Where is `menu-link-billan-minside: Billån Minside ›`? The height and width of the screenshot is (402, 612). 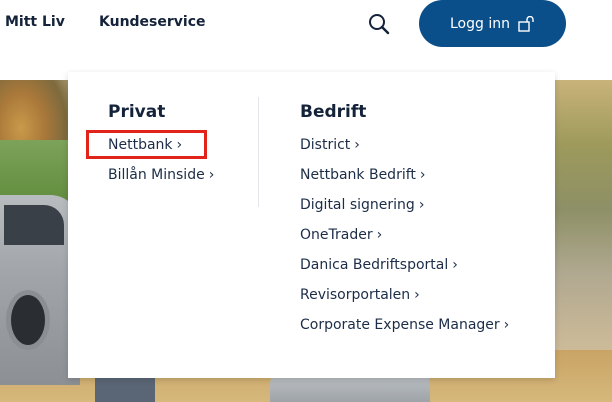 menu-link-billan-minside: Billån Minside › is located at coordinates (161, 175).